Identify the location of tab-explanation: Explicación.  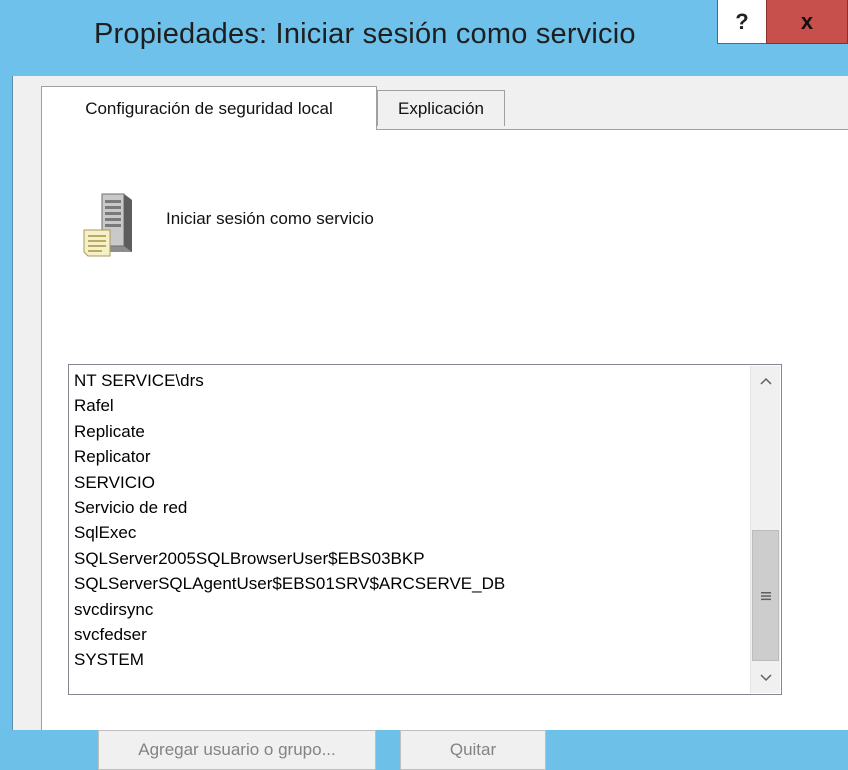
(441, 108).